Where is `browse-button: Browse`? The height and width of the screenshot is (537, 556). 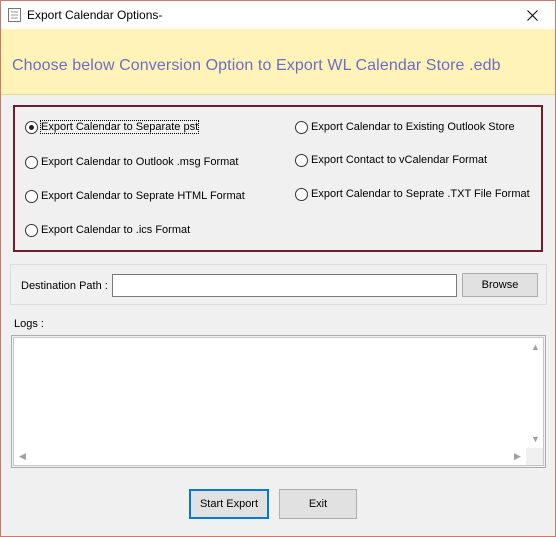
browse-button: Browse is located at coordinates (500, 285).